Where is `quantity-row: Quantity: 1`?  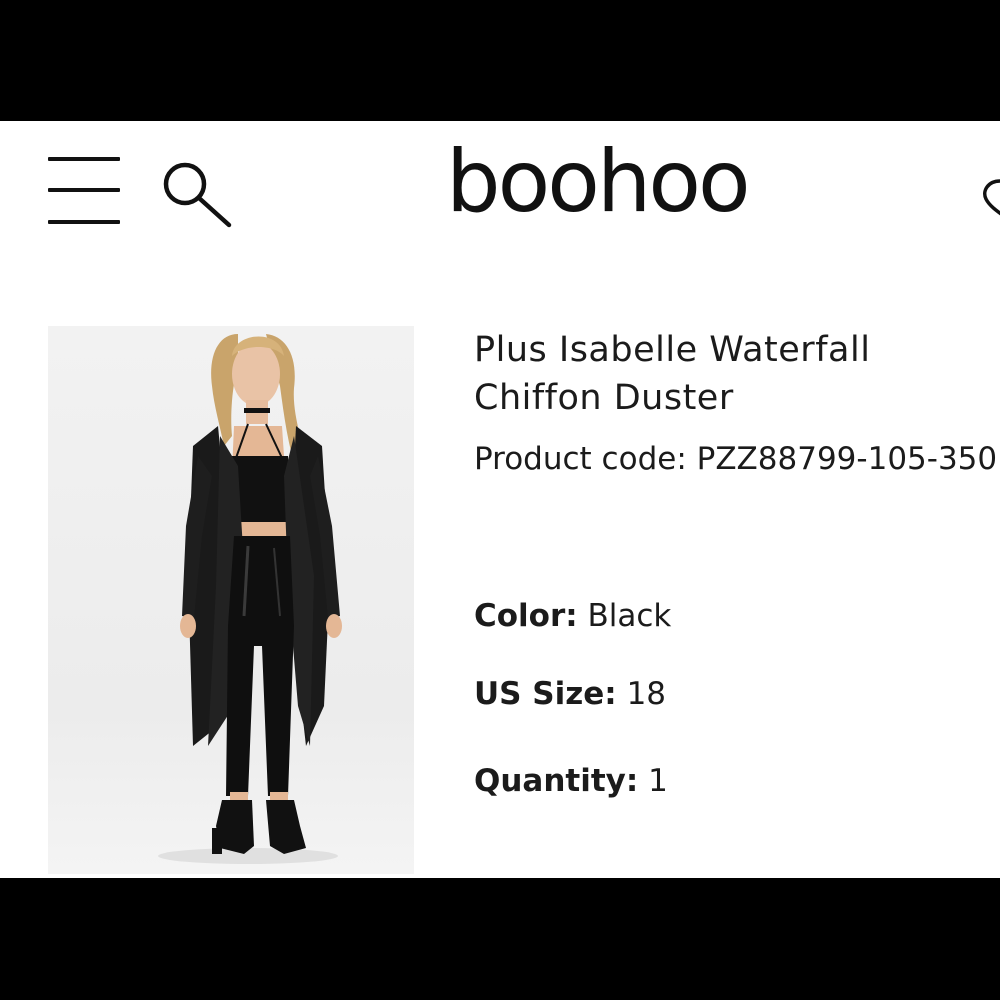 quantity-row: Quantity: 1 is located at coordinates (571, 781).